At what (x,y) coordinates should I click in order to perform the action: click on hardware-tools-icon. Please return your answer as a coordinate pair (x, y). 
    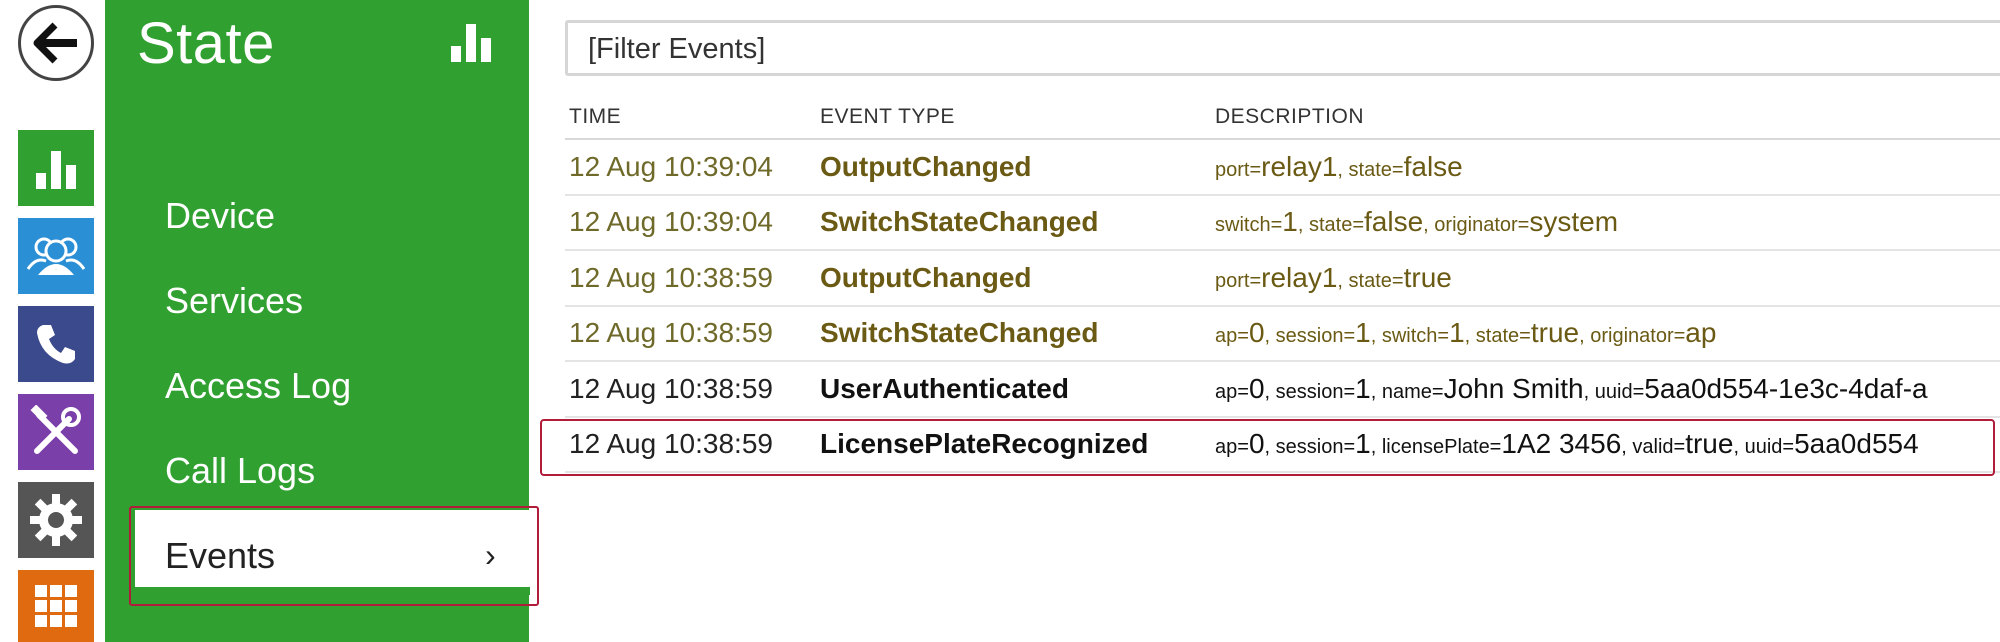
    Looking at the image, I should click on (55, 429).